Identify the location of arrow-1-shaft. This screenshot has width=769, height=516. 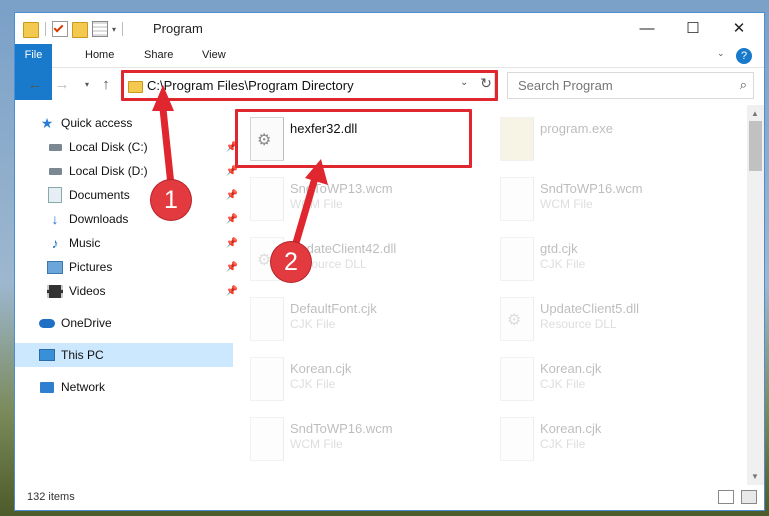
(167, 147).